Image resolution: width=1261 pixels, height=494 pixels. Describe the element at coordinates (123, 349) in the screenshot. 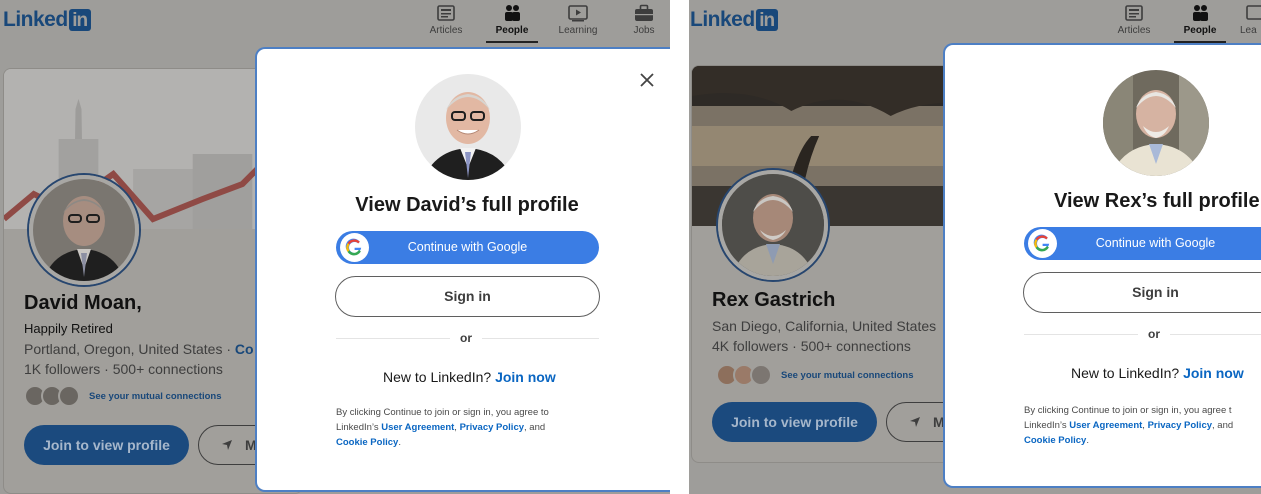

I see `profile-location: Portland, Oregon, United States` at that location.